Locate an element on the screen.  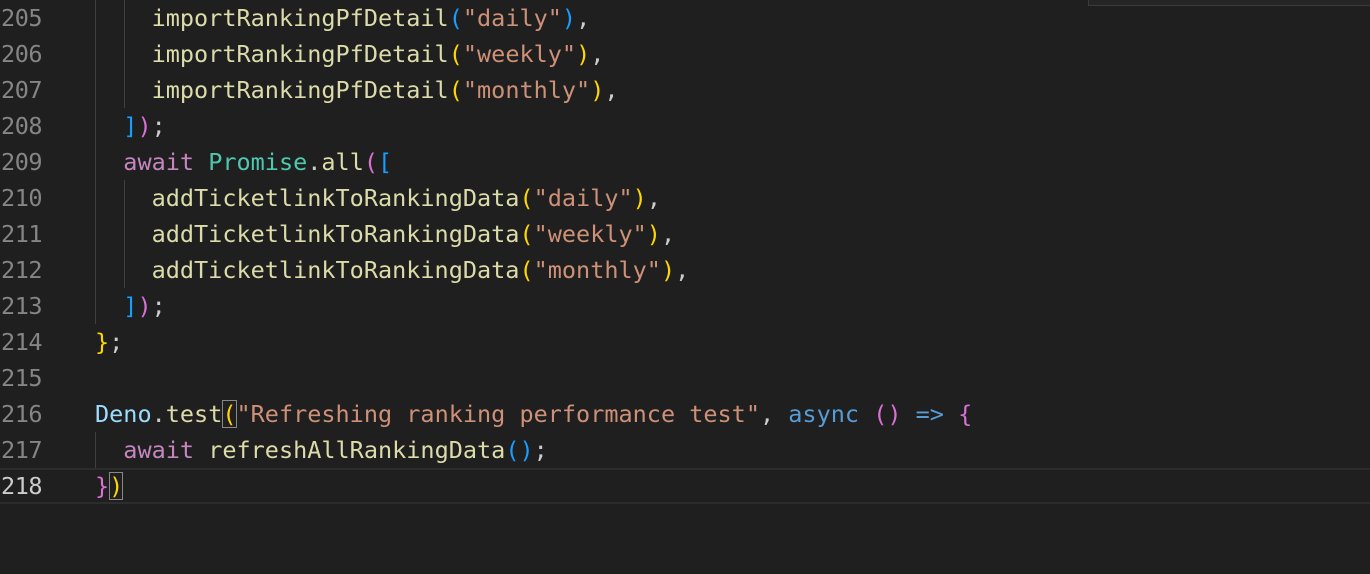
code-text: addTicketlinkToRankingData("weekly"), is located at coordinates (385, 234).